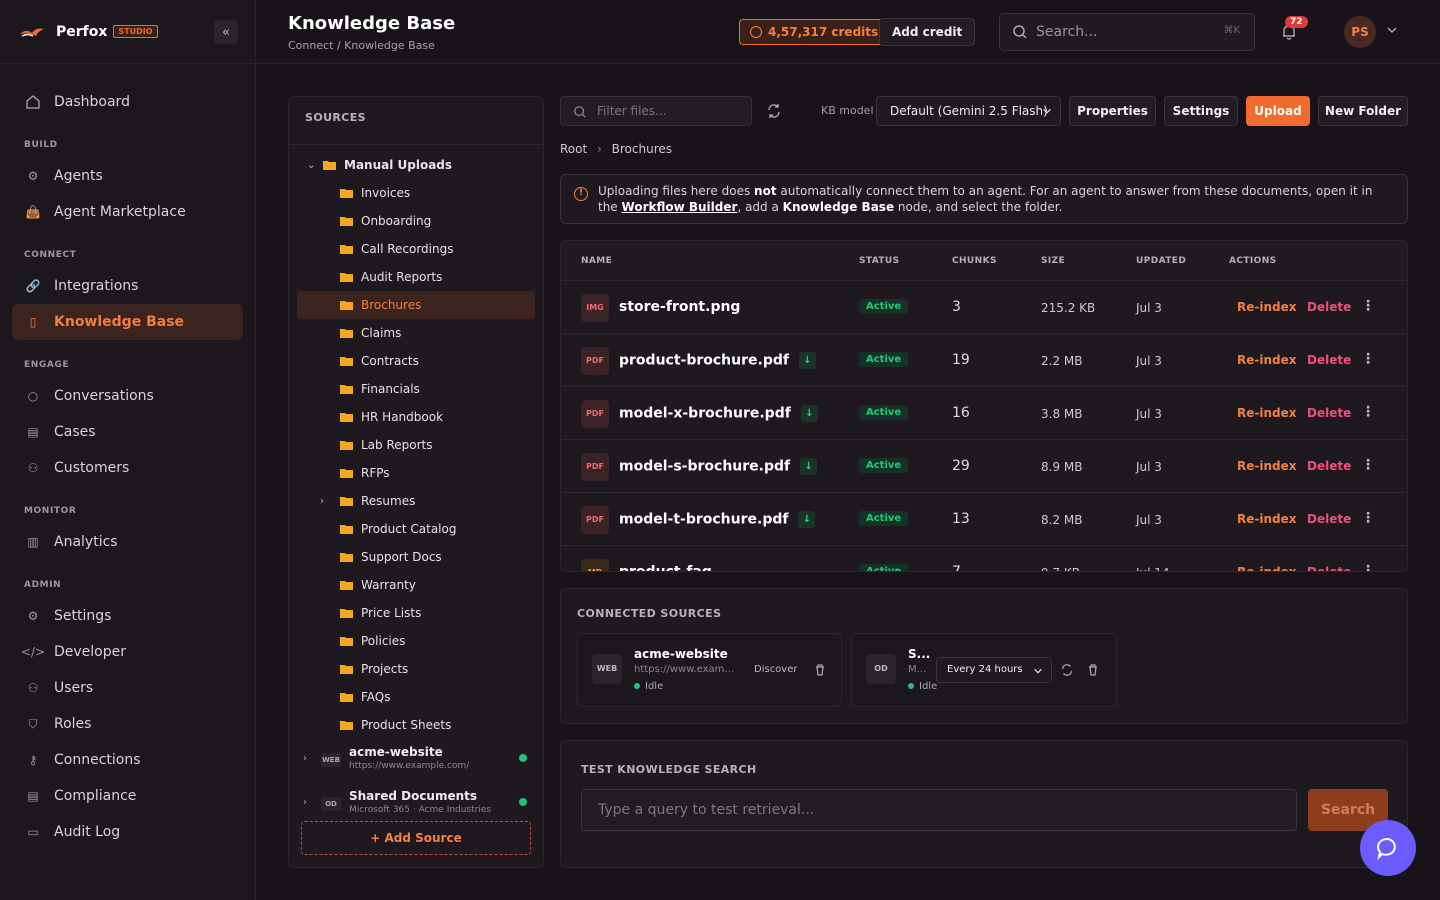  What do you see at coordinates (127, 468) in the screenshot?
I see `sidebar-item-customers: ⚇ Customers` at bounding box center [127, 468].